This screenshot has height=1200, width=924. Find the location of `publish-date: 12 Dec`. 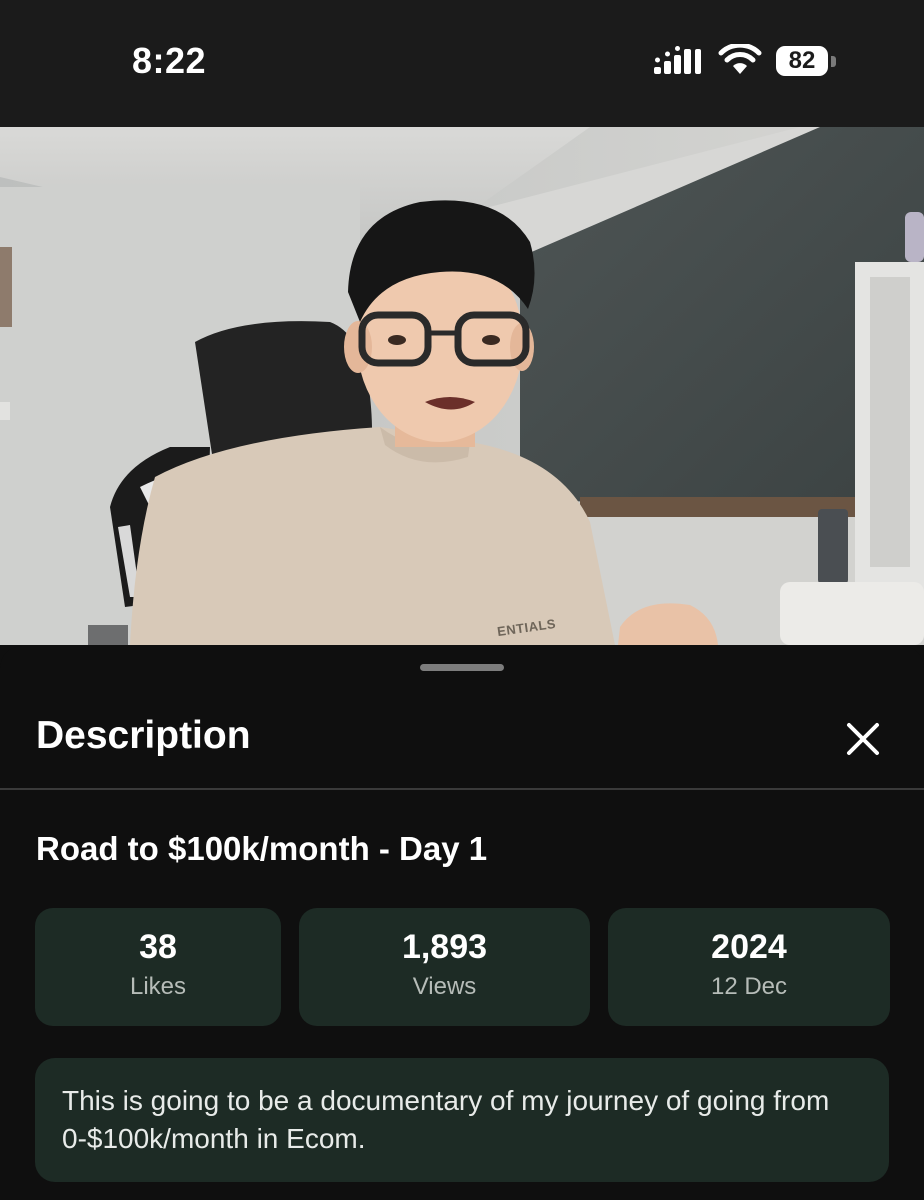

publish-date: 12 Dec is located at coordinates (749, 986).